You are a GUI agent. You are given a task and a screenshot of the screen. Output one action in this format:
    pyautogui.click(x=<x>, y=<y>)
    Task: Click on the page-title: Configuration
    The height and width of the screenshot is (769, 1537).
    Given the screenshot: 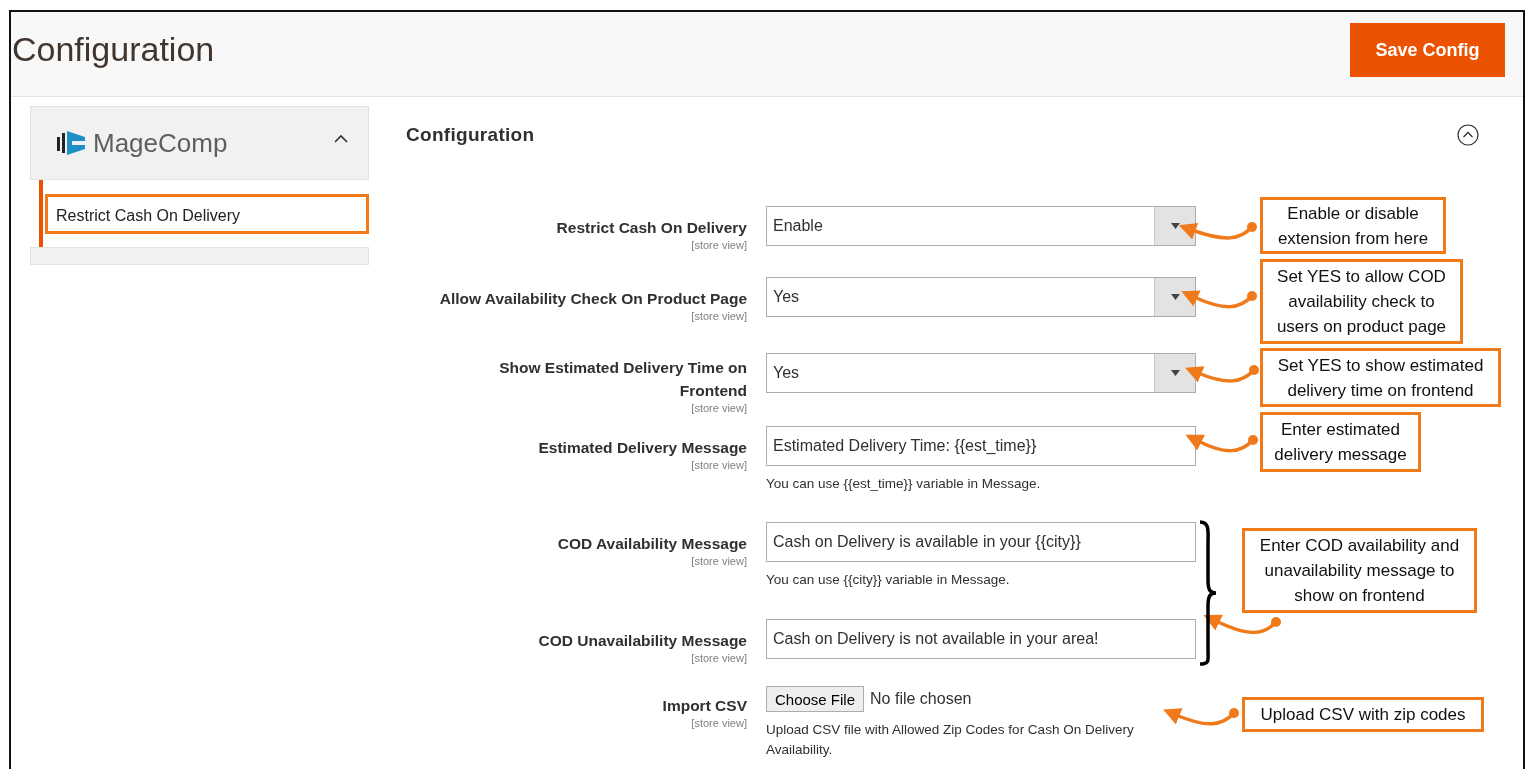 What is the action you would take?
    pyautogui.click(x=113, y=49)
    